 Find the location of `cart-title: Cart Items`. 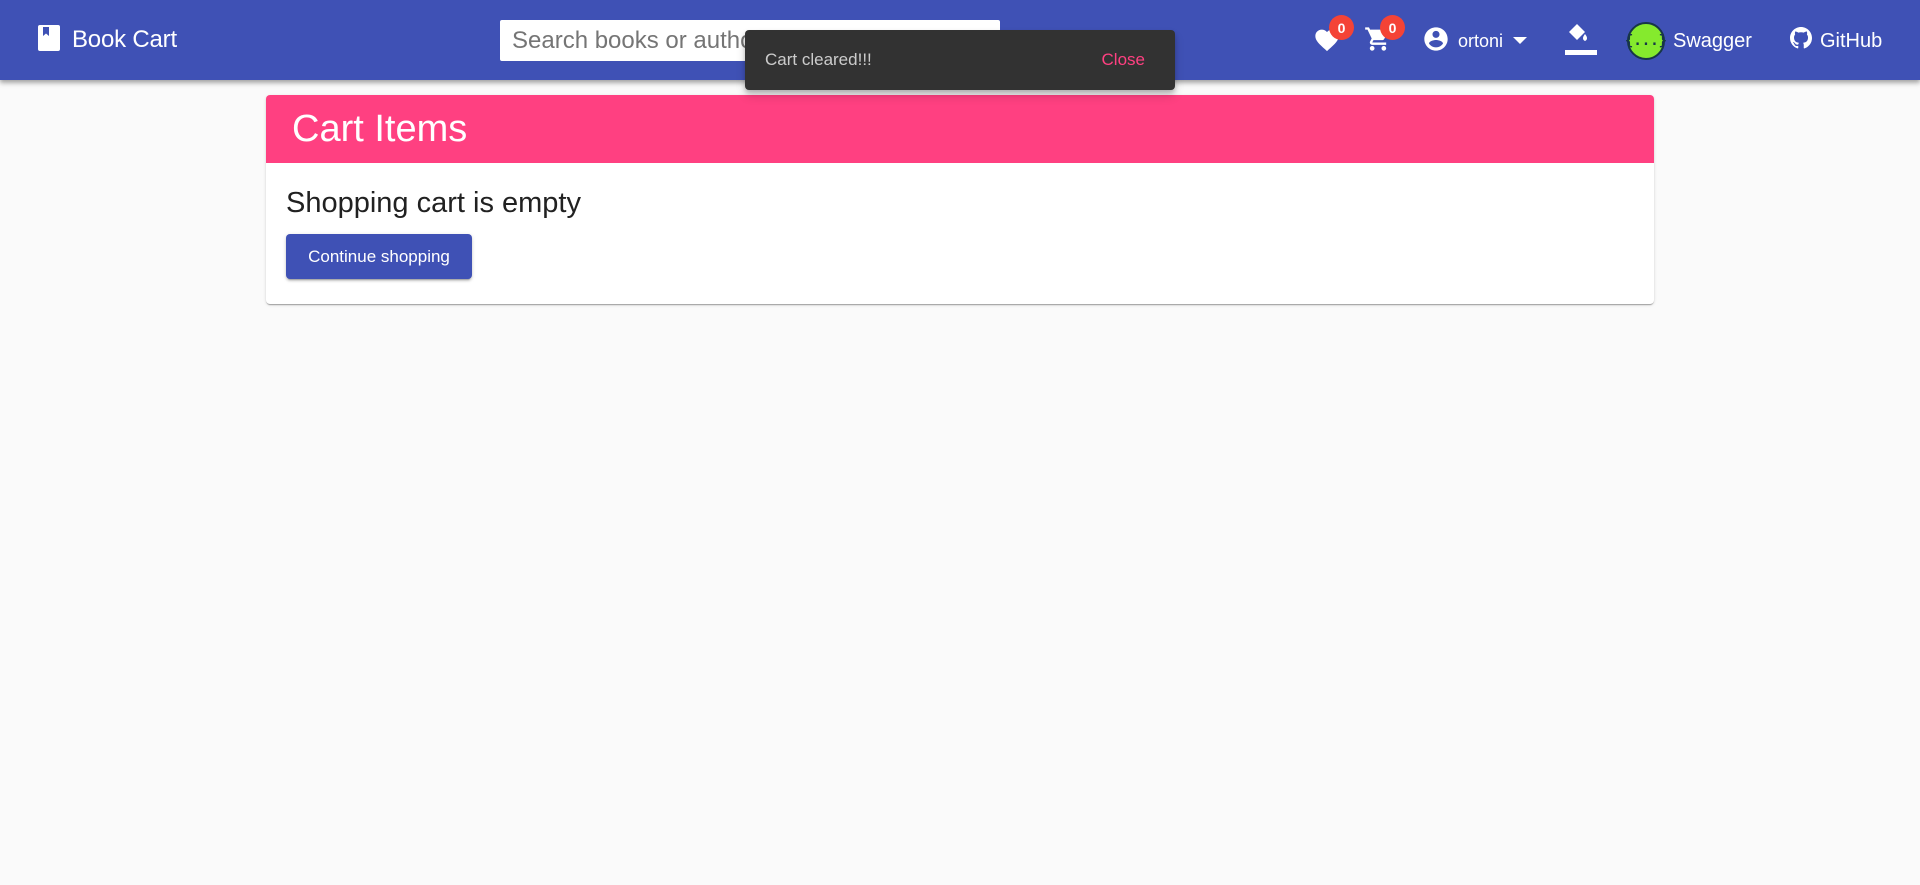

cart-title: Cart Items is located at coordinates (380, 128).